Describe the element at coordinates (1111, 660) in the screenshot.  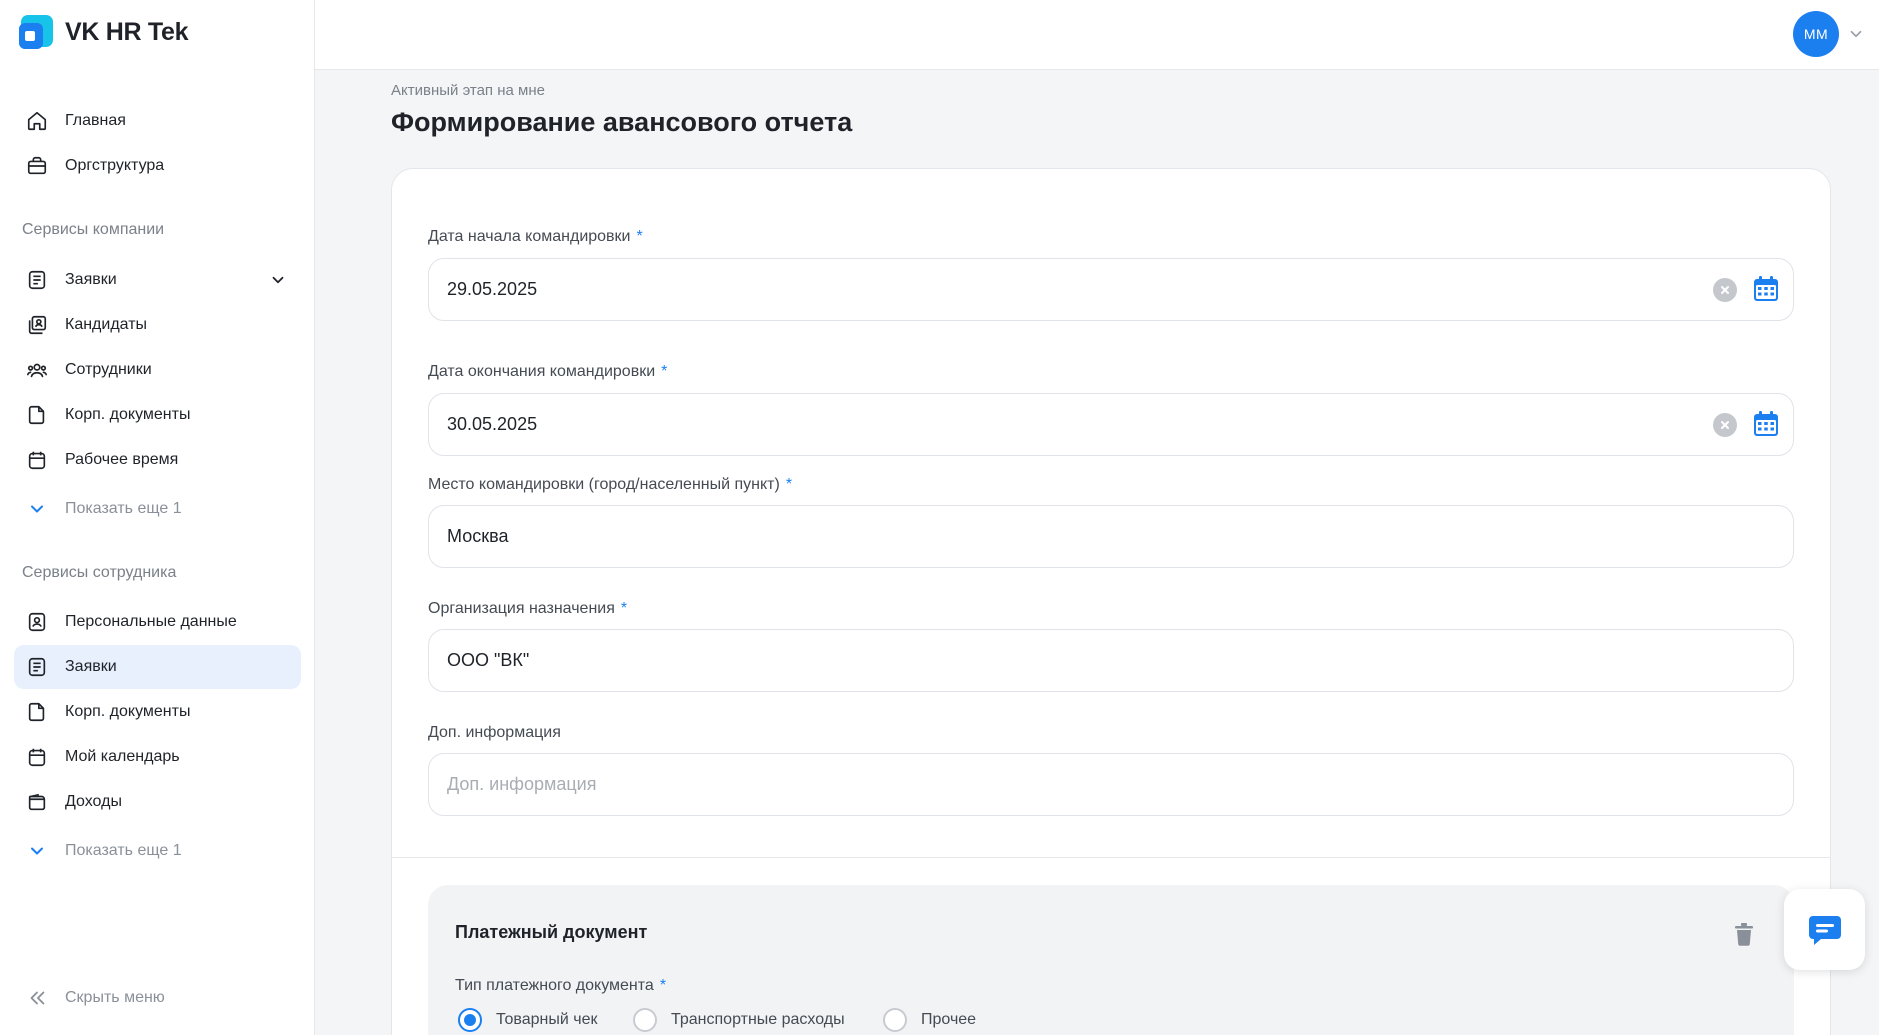
I see `organization-field: ООО "ВК"` at that location.